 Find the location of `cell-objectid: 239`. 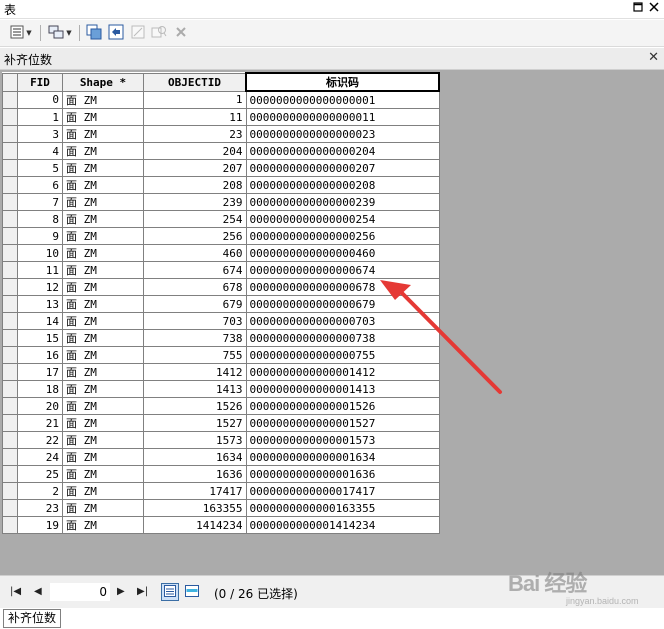

cell-objectid: 239 is located at coordinates (195, 202).